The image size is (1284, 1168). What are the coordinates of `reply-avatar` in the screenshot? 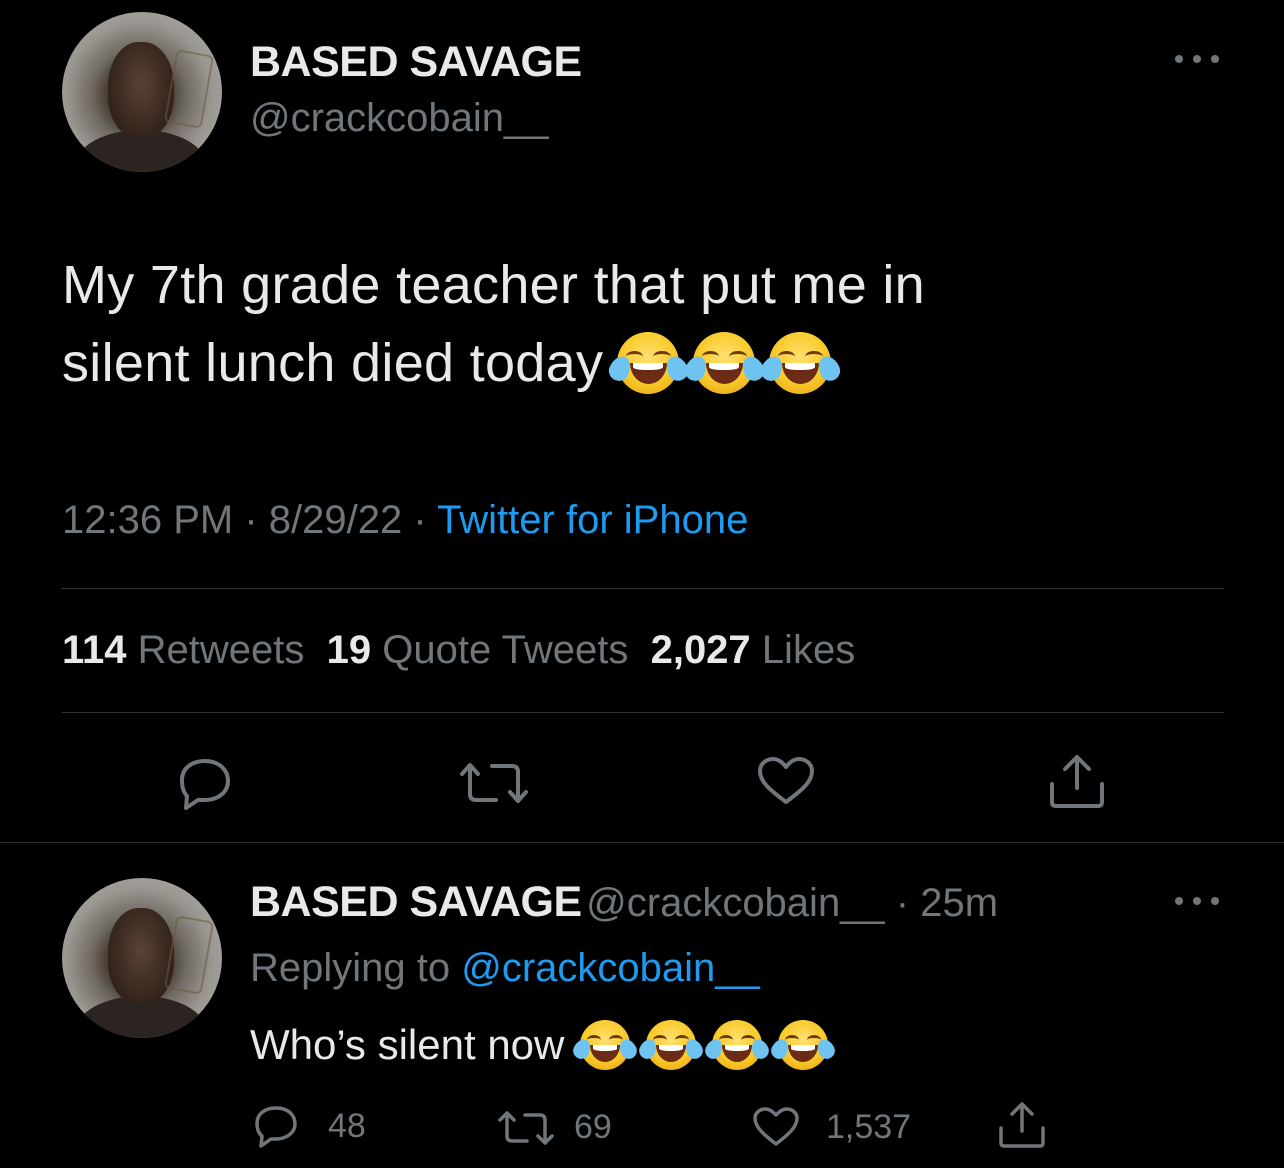 It's located at (142, 958).